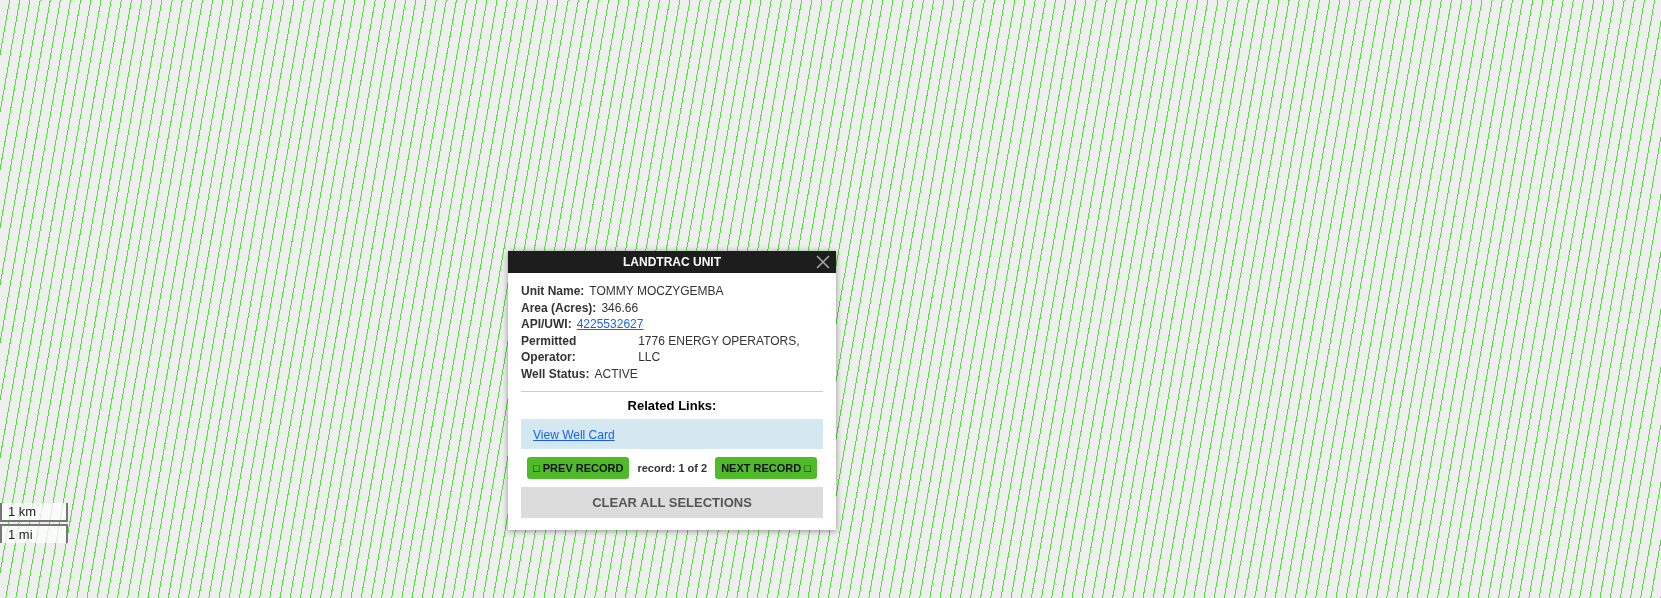 Image resolution: width=1661 pixels, height=598 pixels. Describe the element at coordinates (672, 502) in the screenshot. I see `clear-selections-button: CLEAR ALL SELECTIONS` at that location.